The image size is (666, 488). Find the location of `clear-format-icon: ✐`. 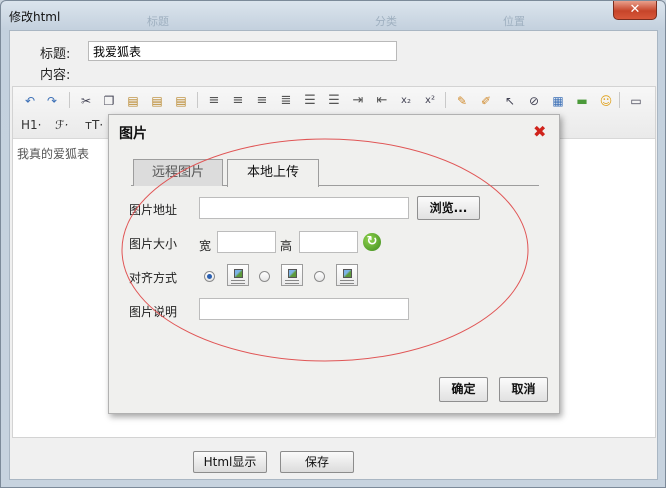

clear-format-icon: ✐ is located at coordinates (486, 101).